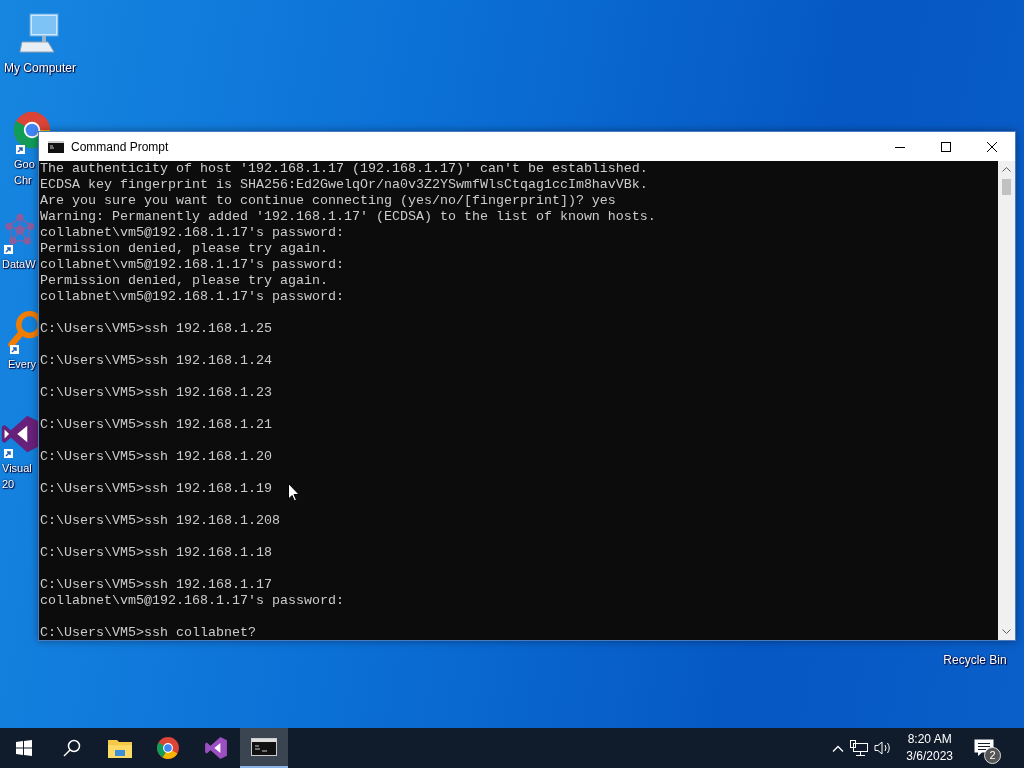  What do you see at coordinates (72, 748) in the screenshot?
I see `search-icon` at bounding box center [72, 748].